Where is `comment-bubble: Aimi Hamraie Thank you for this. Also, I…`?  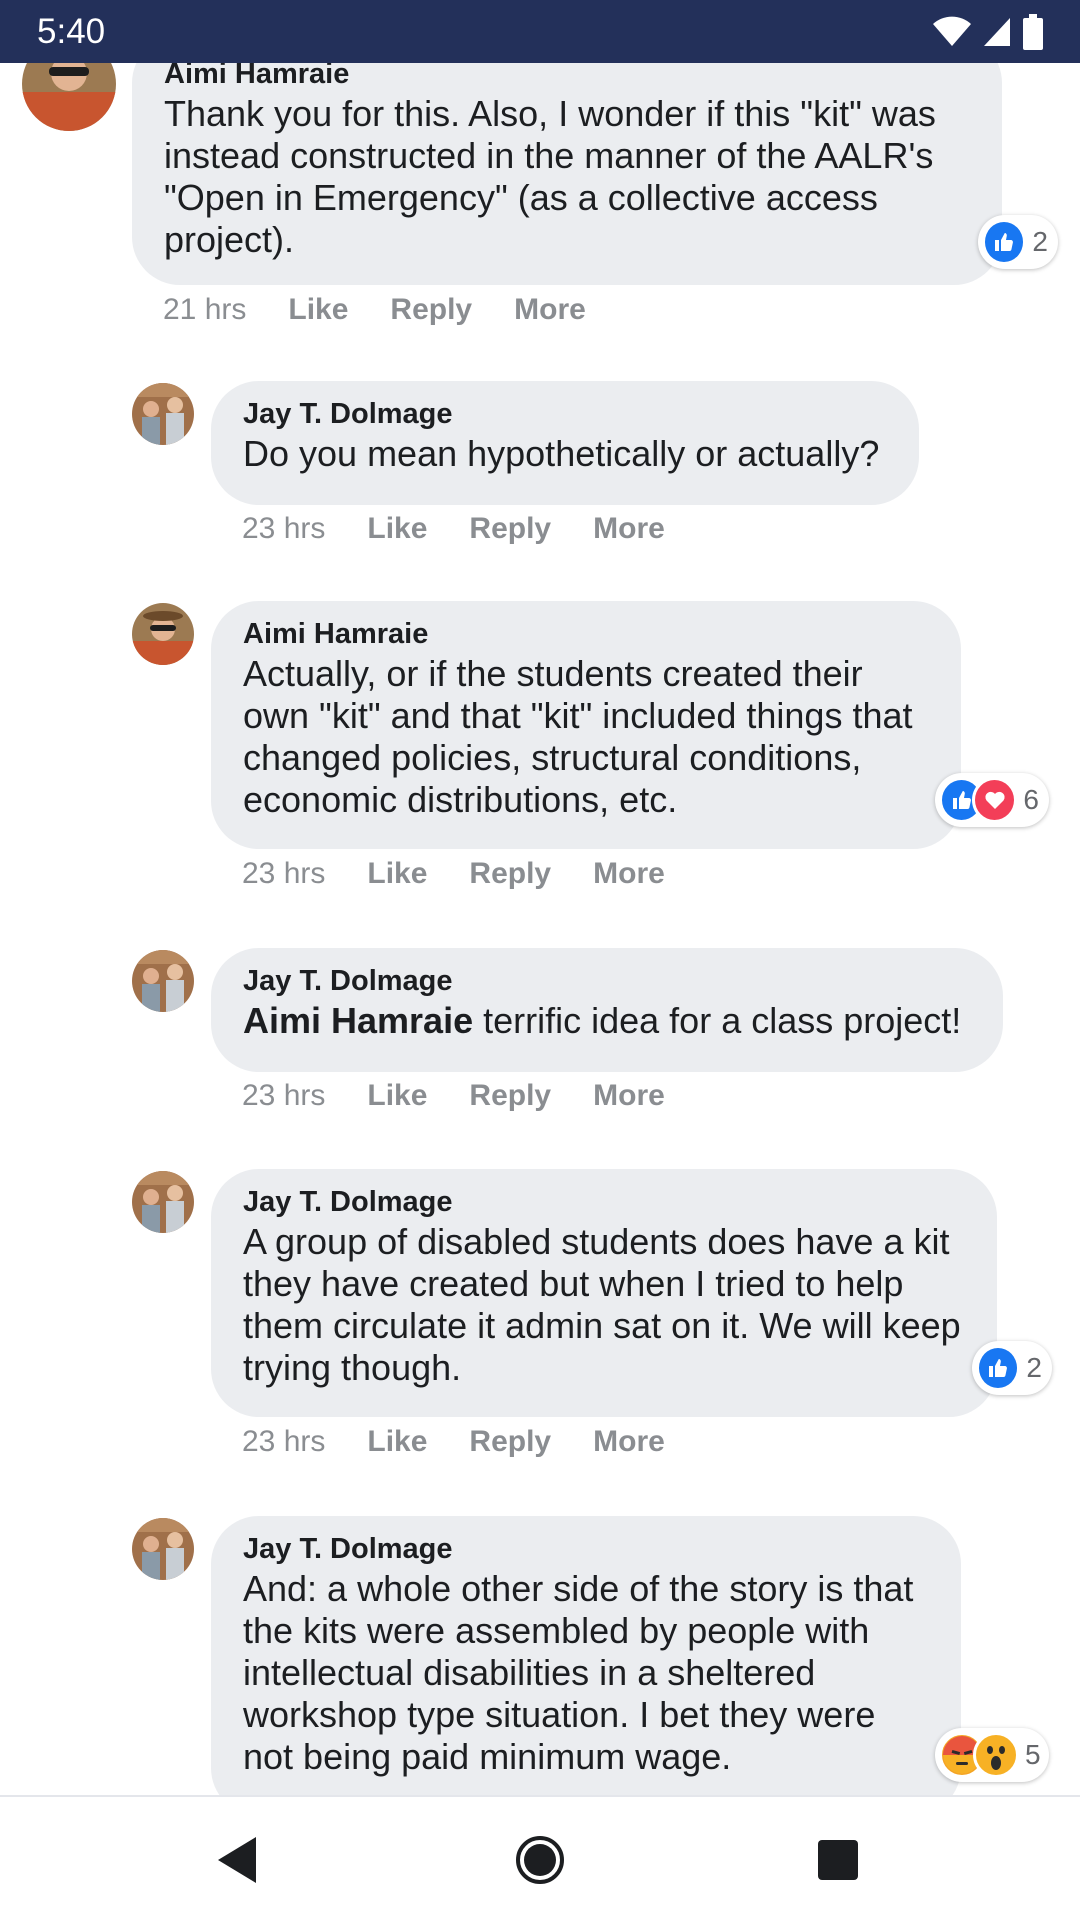 comment-bubble: Aimi Hamraie Thank you for this. Also, I… is located at coordinates (567, 174).